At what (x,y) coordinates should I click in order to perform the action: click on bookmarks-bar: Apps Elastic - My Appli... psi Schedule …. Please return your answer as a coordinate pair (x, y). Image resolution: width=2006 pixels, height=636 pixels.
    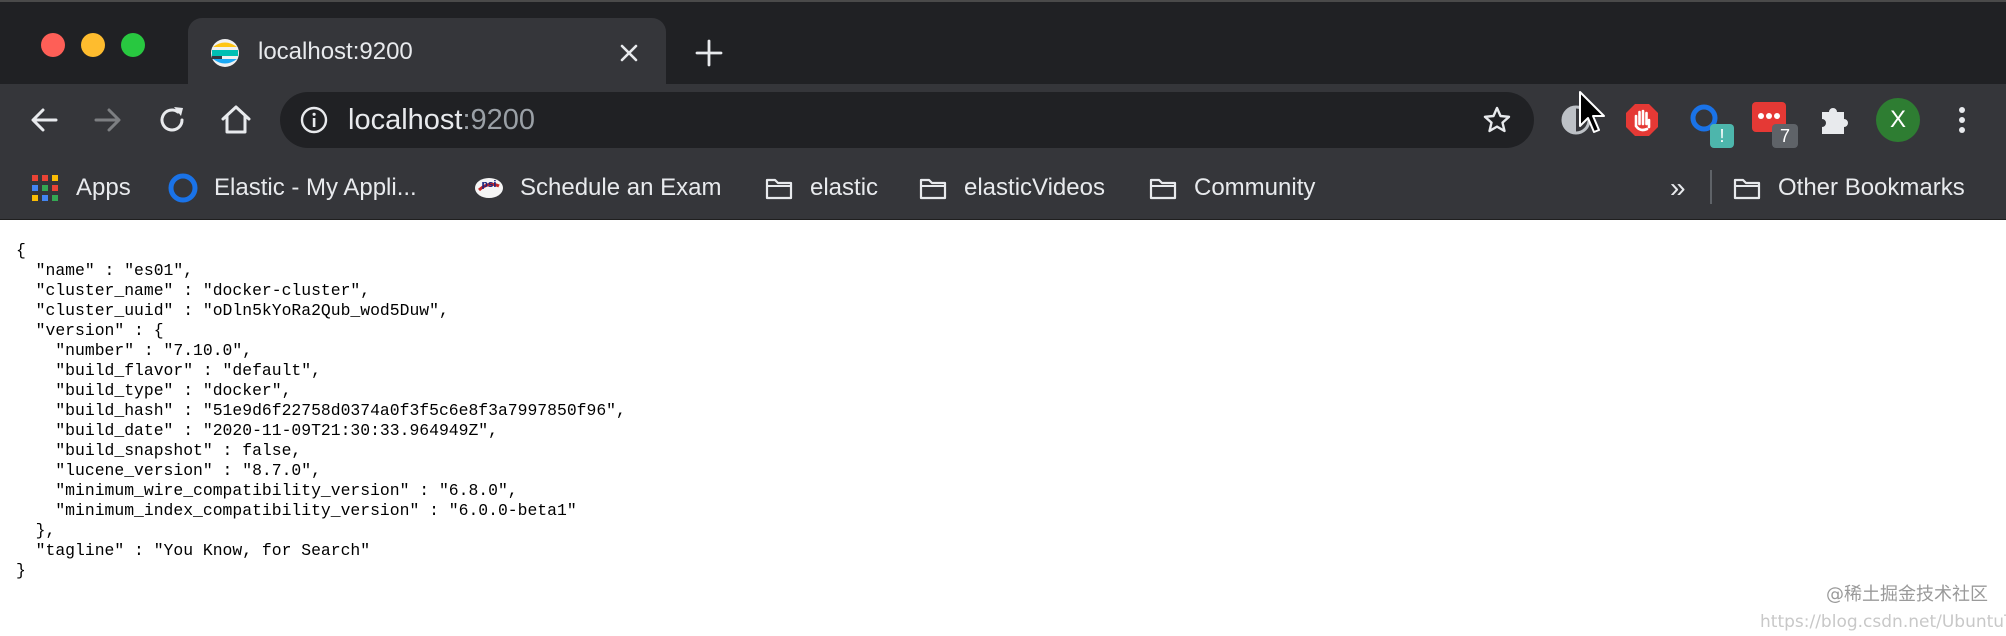
    Looking at the image, I should click on (1003, 188).